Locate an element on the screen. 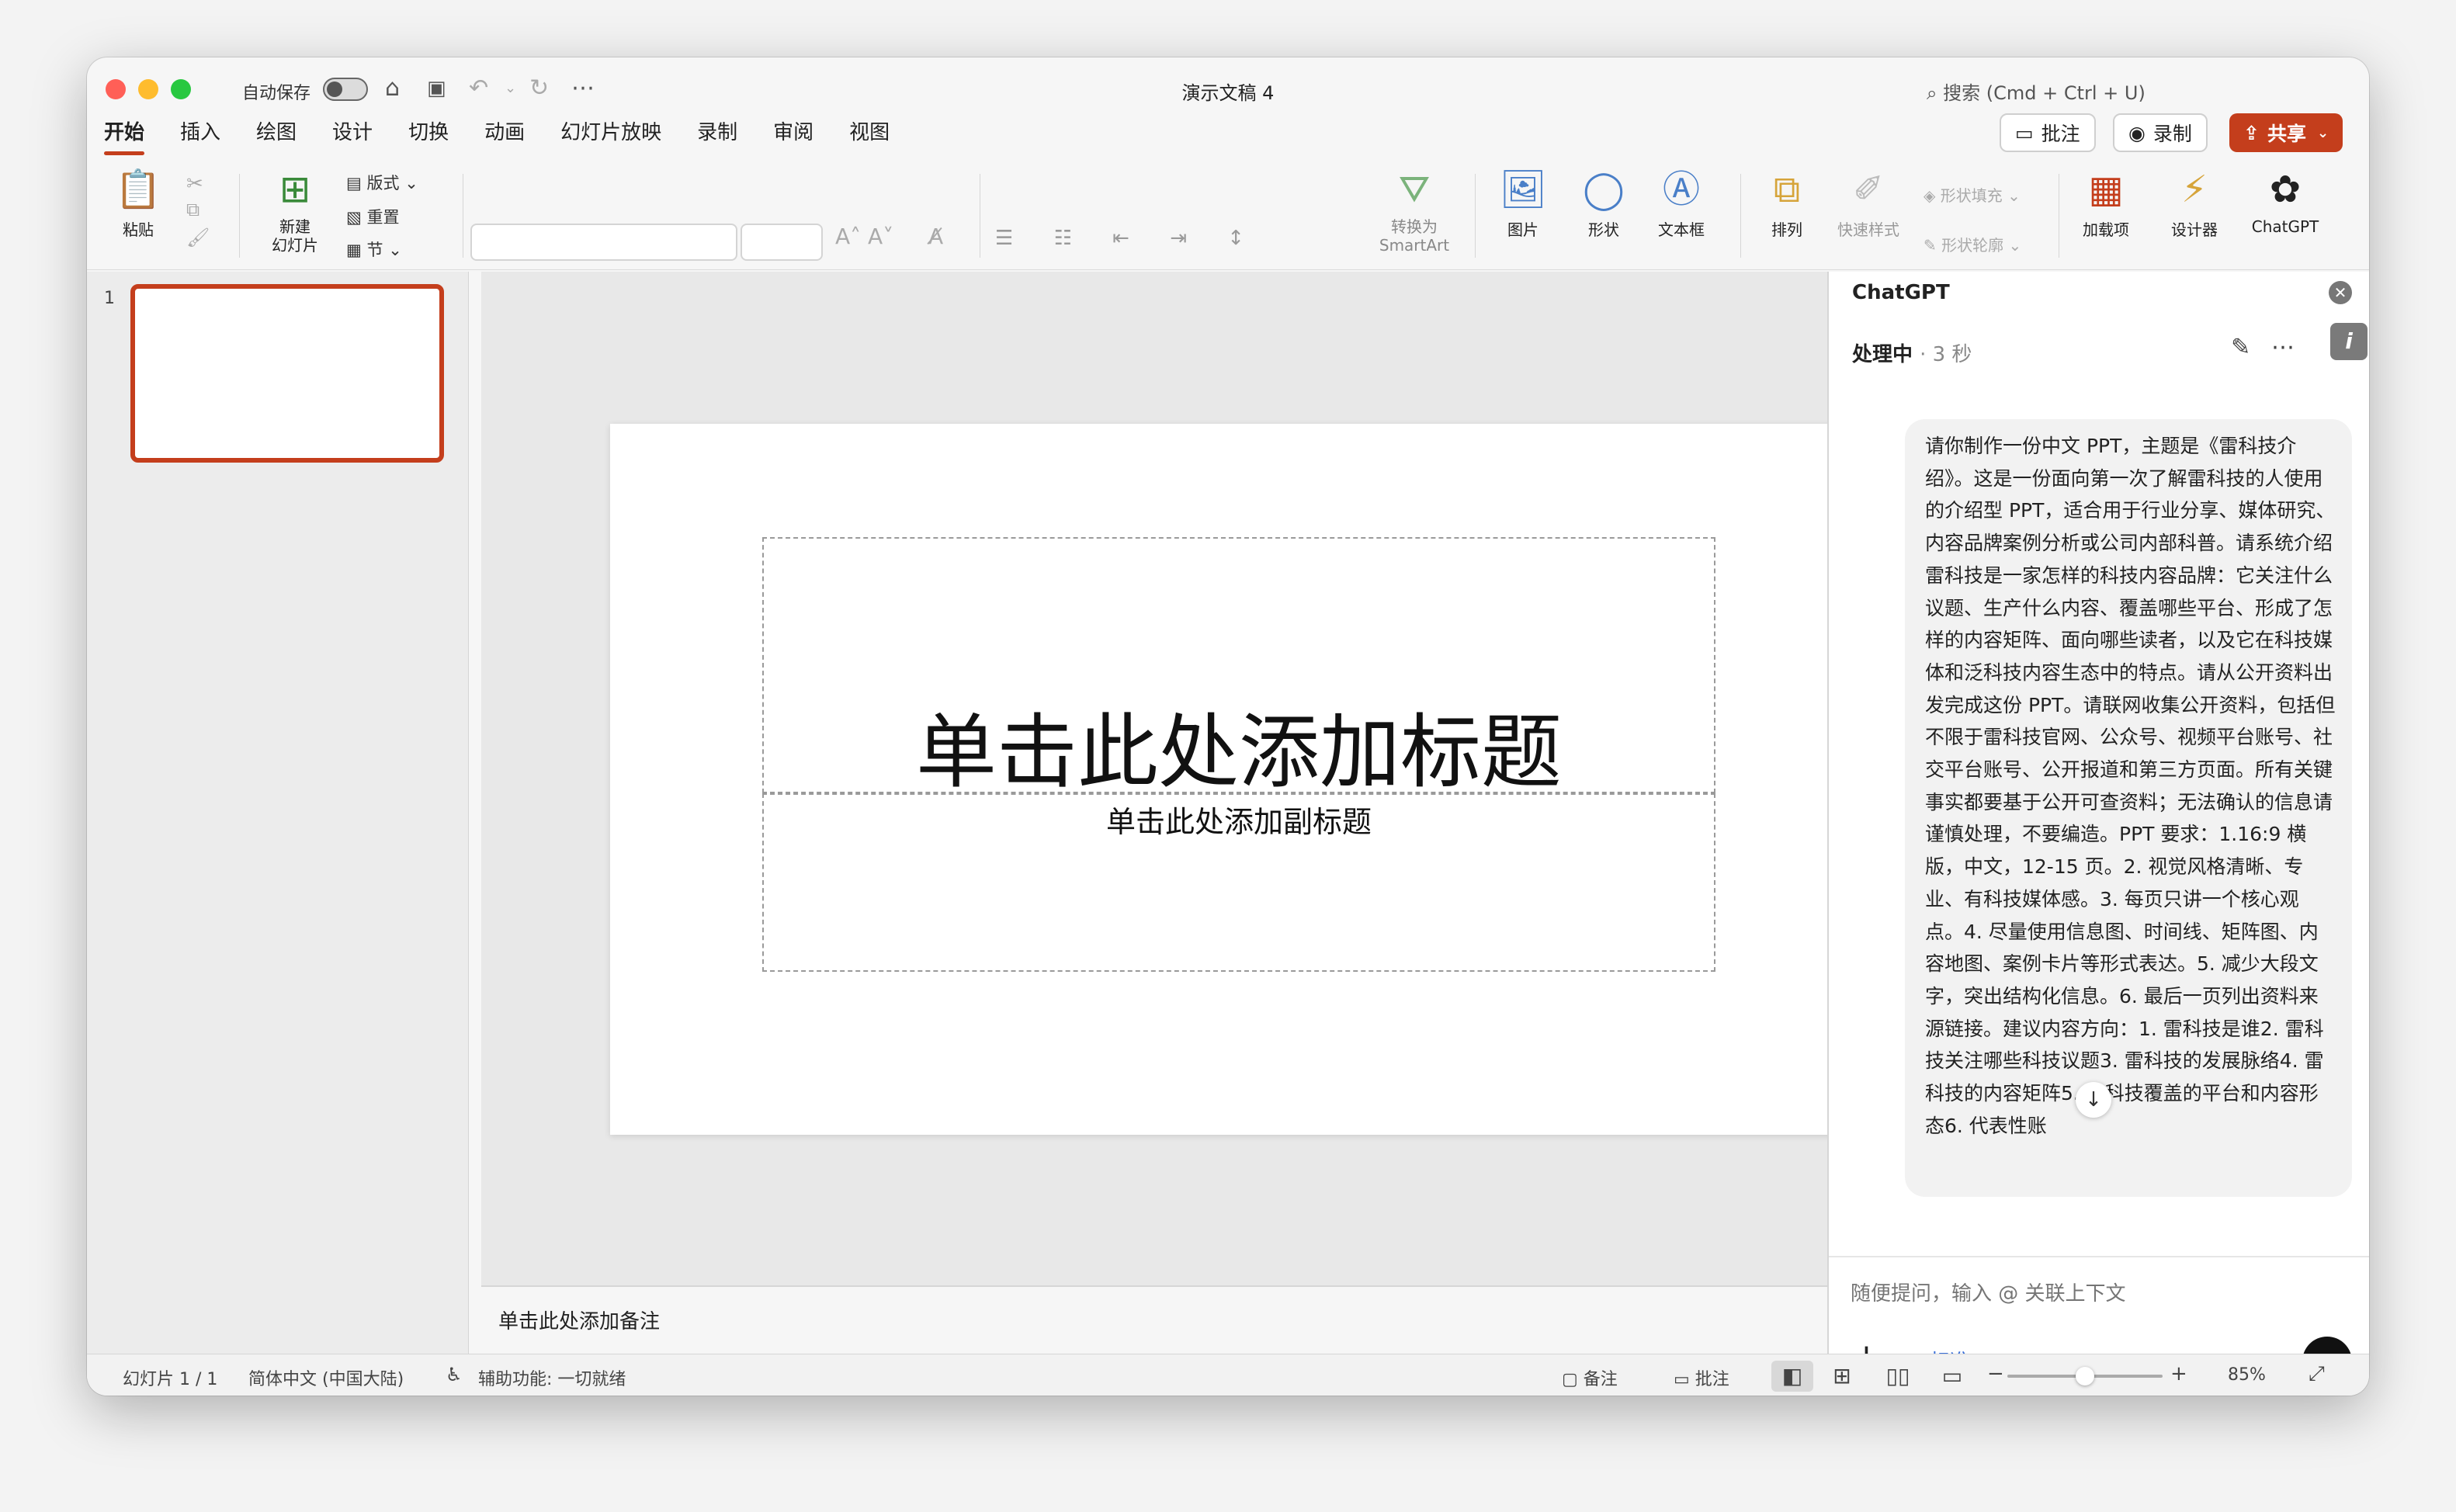 The image size is (2456, 1512). clear-format-icon: A̸ is located at coordinates (935, 236).